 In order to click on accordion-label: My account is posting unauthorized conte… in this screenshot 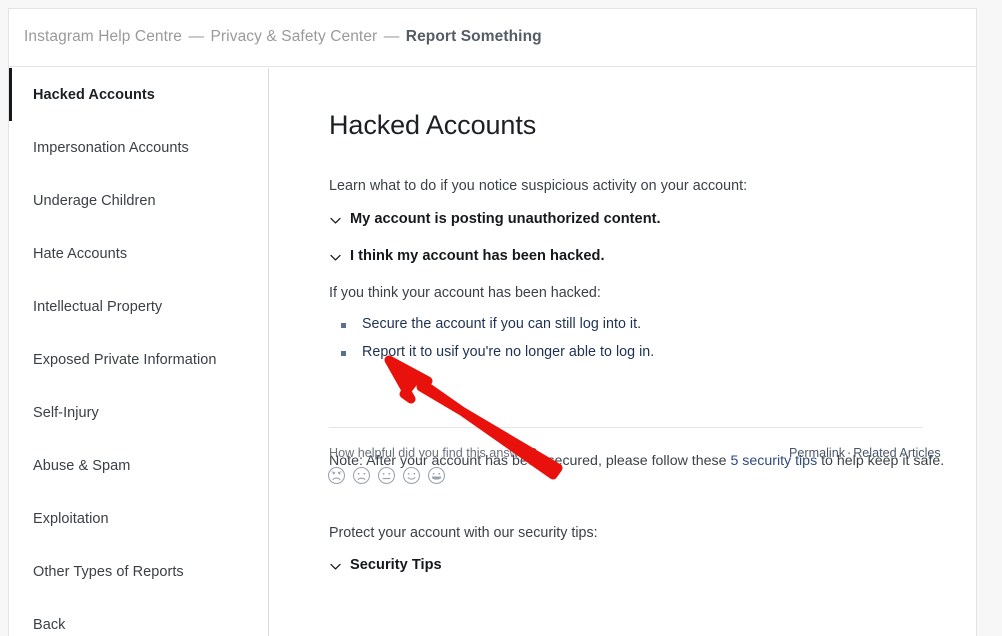, I will do `click(505, 219)`.